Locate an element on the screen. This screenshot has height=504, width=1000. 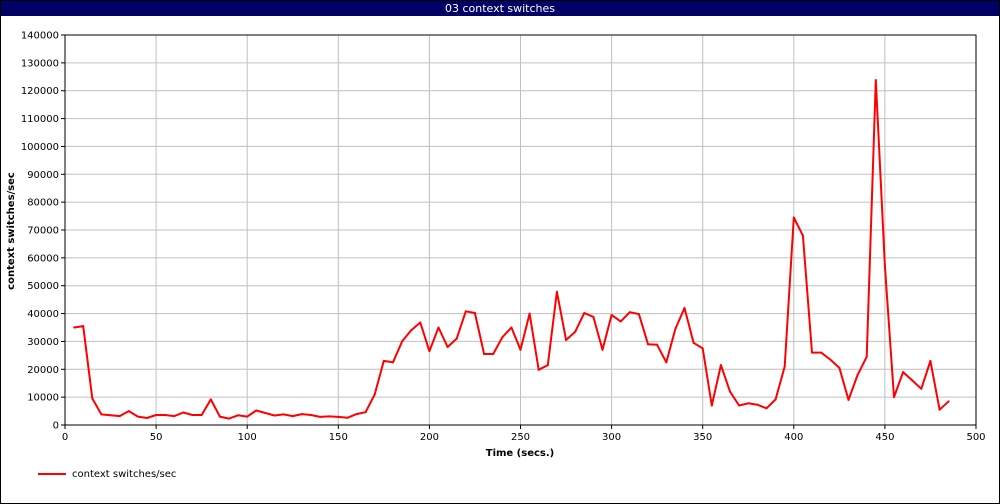
y-tick-label: 140000 is located at coordinates (40, 36).